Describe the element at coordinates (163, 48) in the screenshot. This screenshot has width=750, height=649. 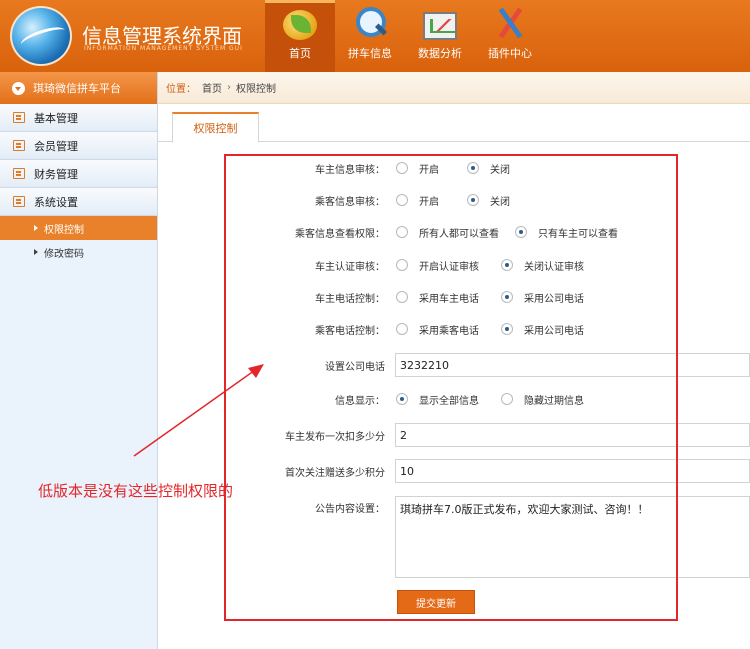
I see `app-subtitle: INFORMATION MANAGEMENT SYSTEM GUI` at that location.